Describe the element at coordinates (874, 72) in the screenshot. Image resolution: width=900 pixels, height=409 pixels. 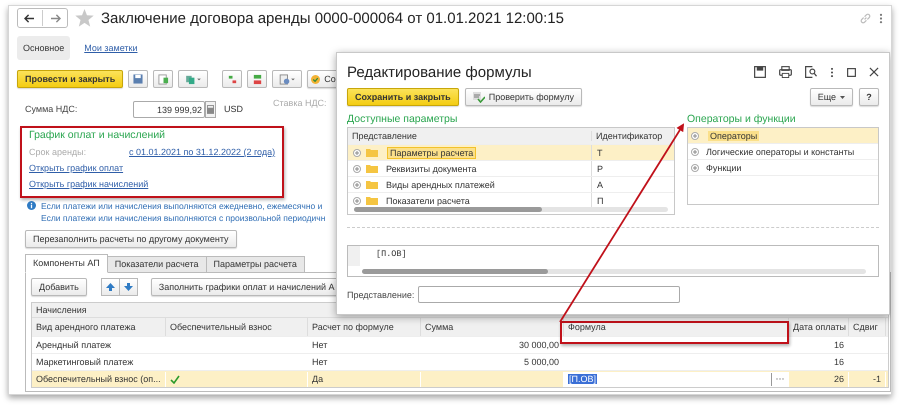
I see `close-icon` at that location.